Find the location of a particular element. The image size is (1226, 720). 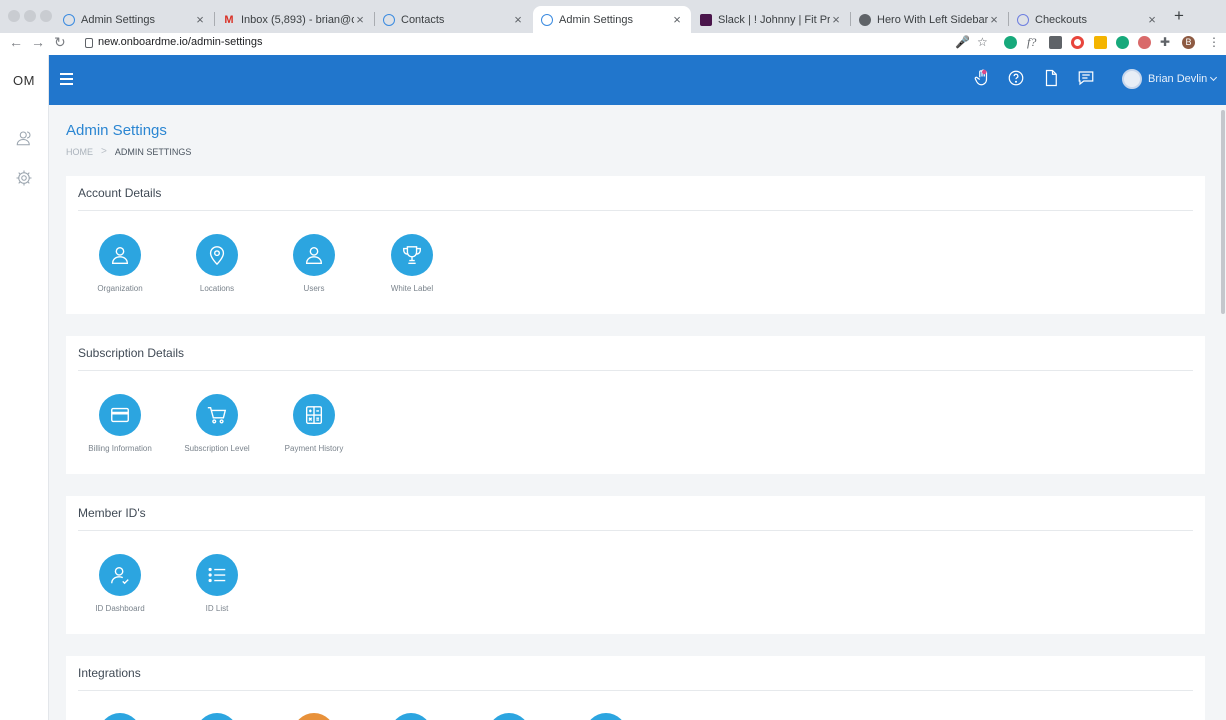

users-tile: Users is located at coordinates (314, 263).